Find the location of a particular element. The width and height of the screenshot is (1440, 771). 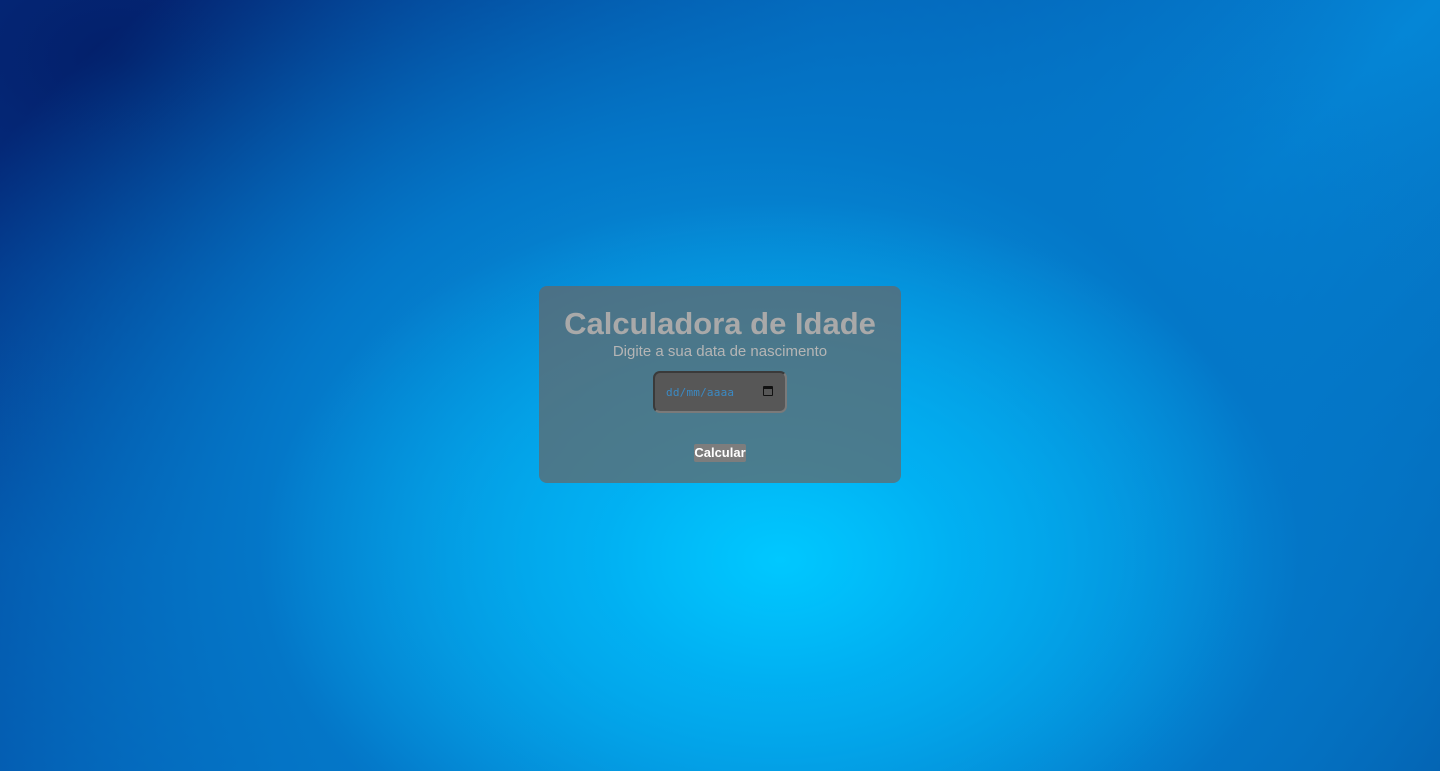

page-title: Calculadora de Idade is located at coordinates (720, 323).